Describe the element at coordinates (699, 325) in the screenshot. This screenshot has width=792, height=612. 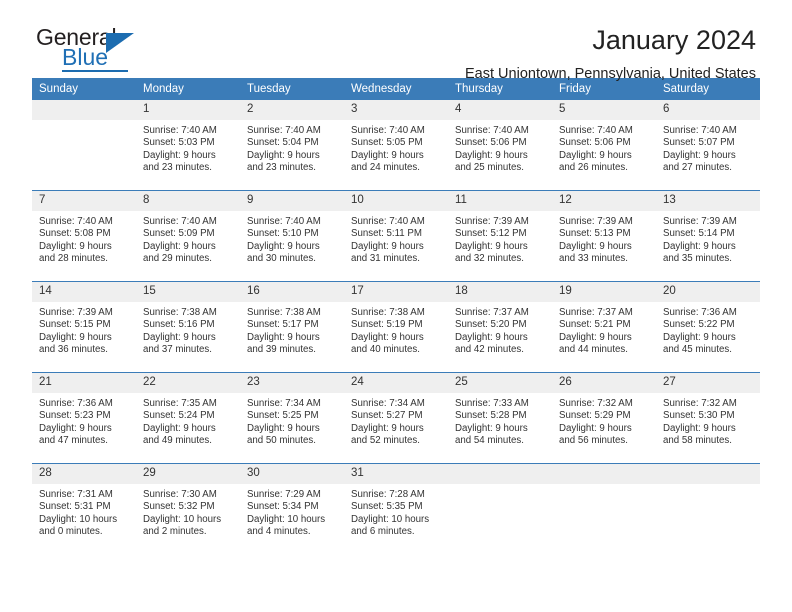
I see `sunset-text: Sunset: 5:22 PM` at that location.